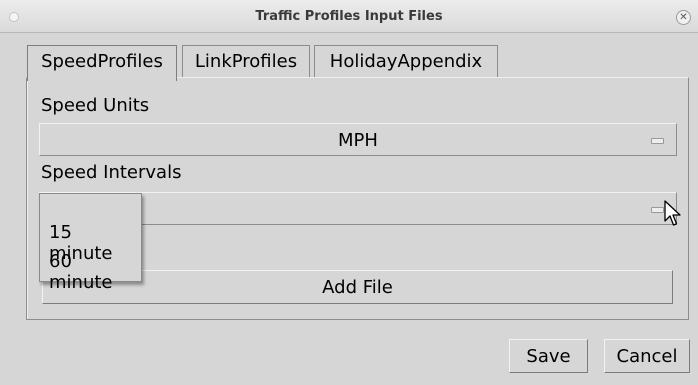 This screenshot has height=385, width=698. What do you see at coordinates (111, 172) in the screenshot?
I see `speed-intervals-label: Speed Intervals` at bounding box center [111, 172].